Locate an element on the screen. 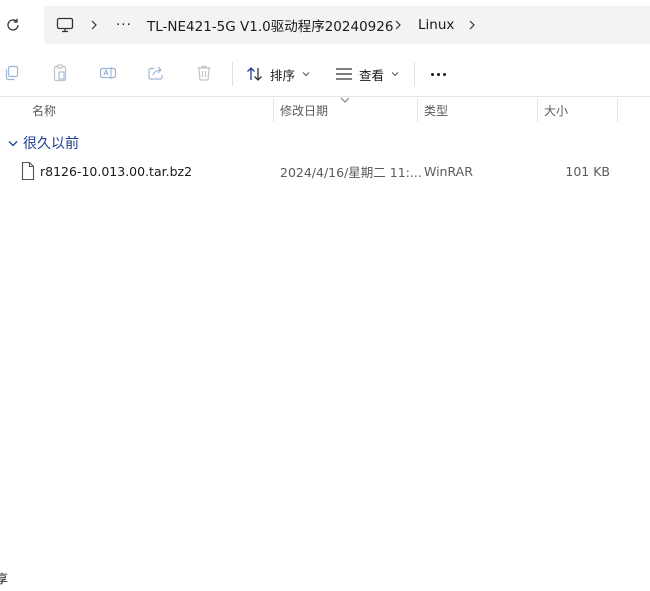 The image size is (650, 591). share-icon is located at coordinates (155, 73).